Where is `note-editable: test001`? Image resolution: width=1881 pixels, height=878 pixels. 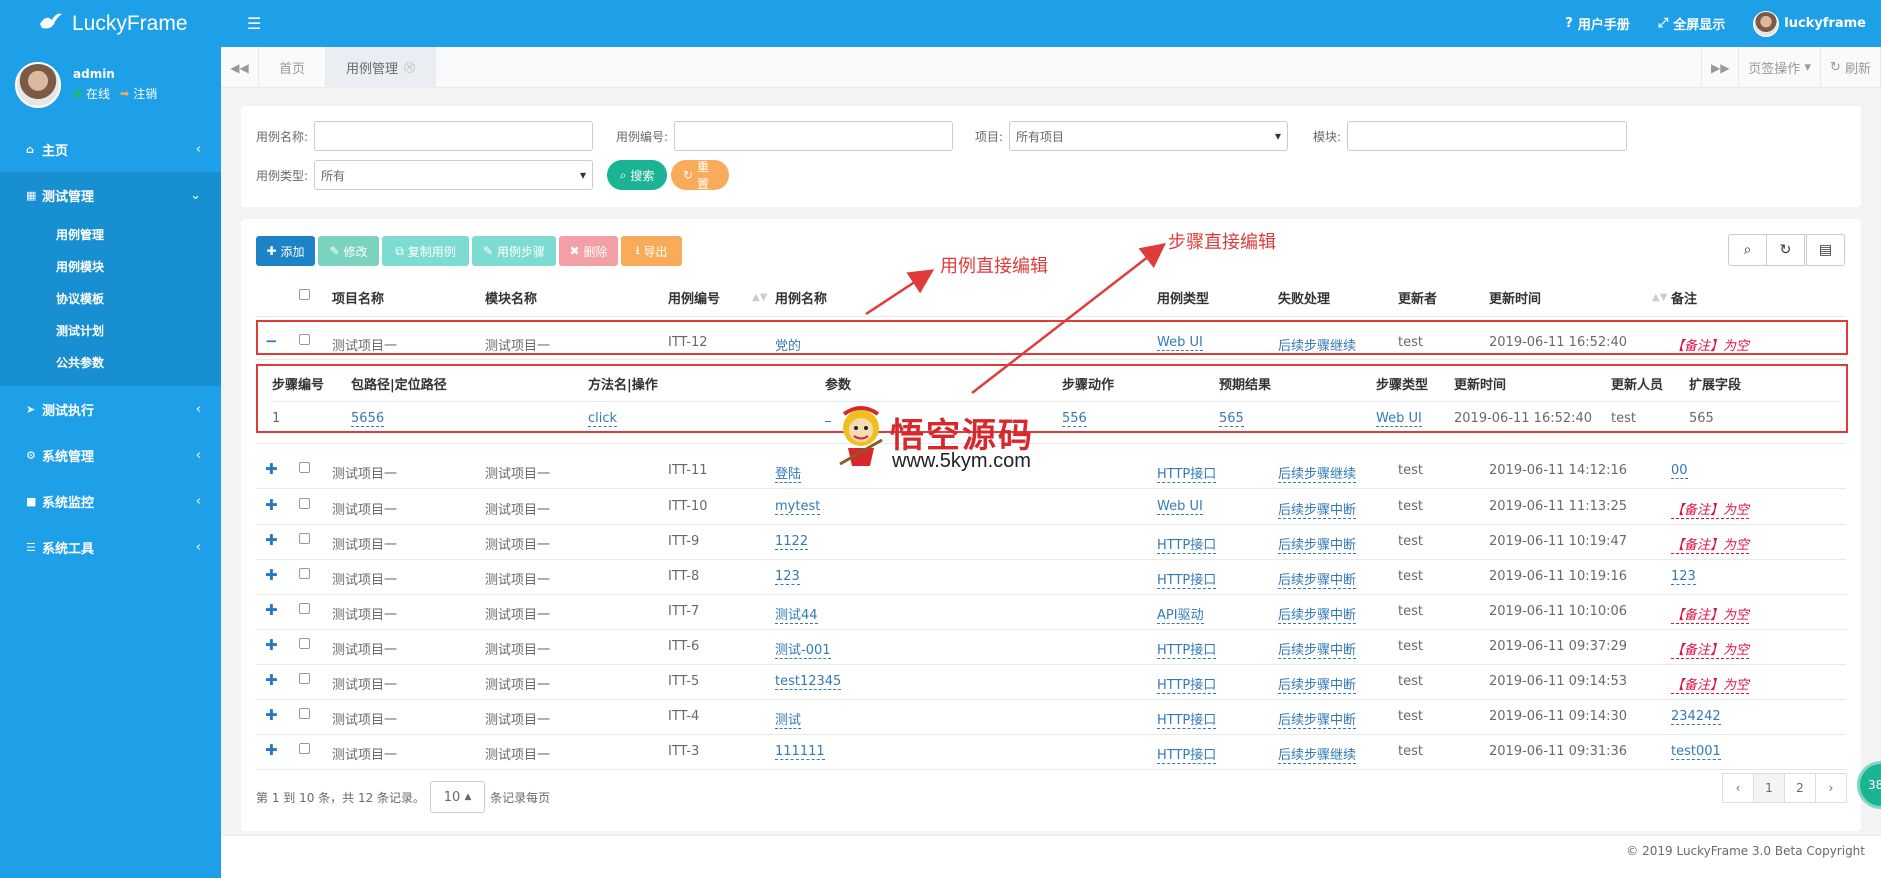 note-editable: test001 is located at coordinates (1696, 752).